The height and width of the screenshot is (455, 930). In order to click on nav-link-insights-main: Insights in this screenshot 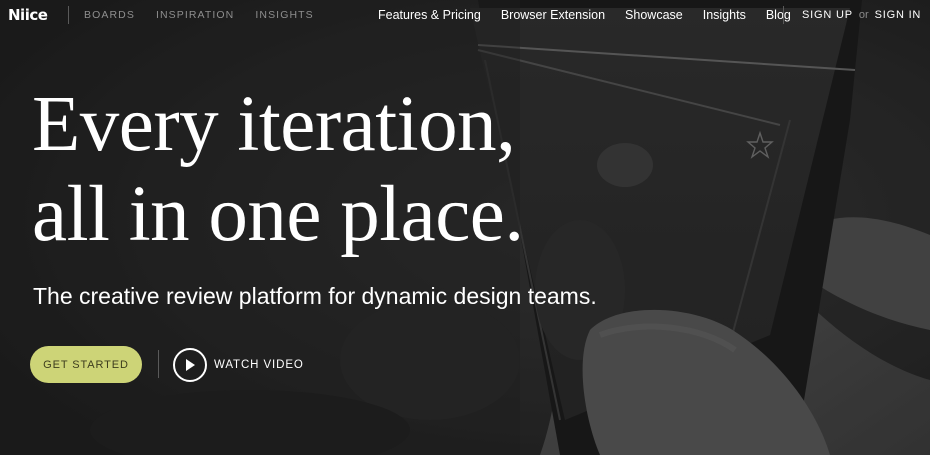, I will do `click(724, 15)`.